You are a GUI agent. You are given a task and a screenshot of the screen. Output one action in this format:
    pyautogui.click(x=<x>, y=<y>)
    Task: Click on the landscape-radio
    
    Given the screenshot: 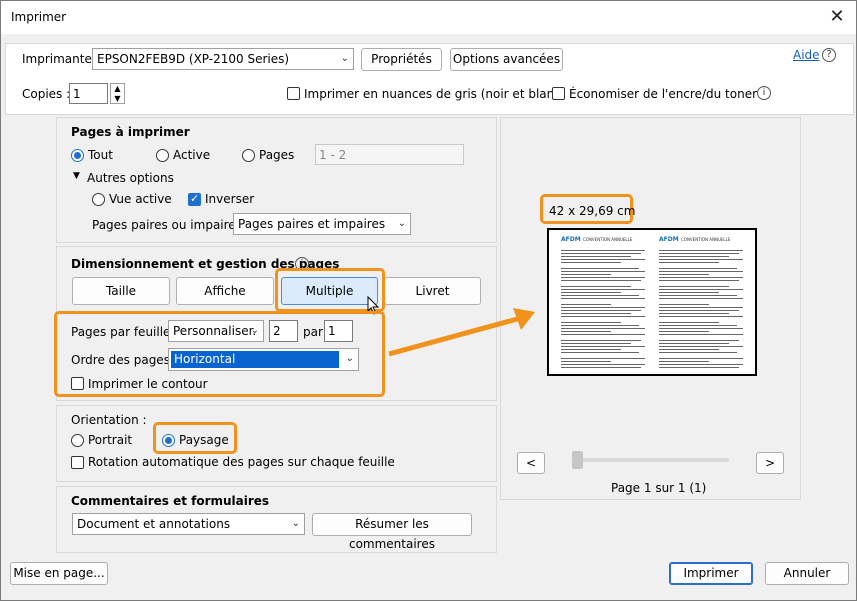 What is the action you would take?
    pyautogui.click(x=168, y=440)
    